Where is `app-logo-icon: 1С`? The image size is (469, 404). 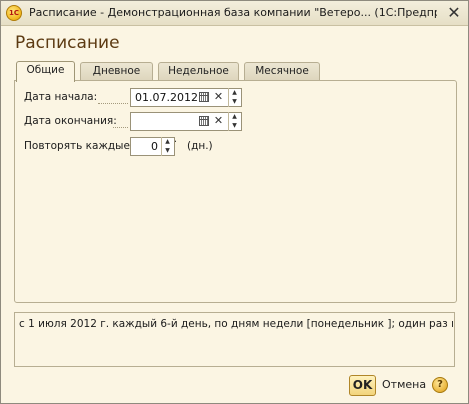
app-logo-icon: 1С is located at coordinates (14, 13).